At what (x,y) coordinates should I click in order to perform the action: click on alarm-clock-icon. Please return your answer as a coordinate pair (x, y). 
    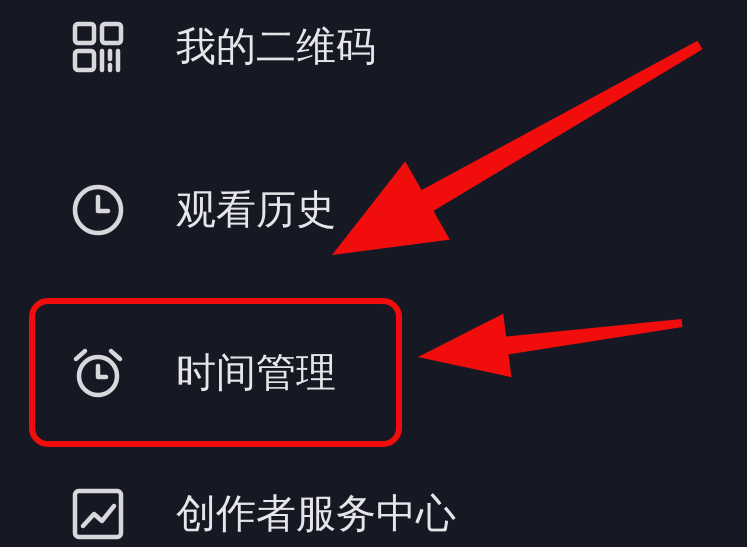
    Looking at the image, I should click on (98, 373).